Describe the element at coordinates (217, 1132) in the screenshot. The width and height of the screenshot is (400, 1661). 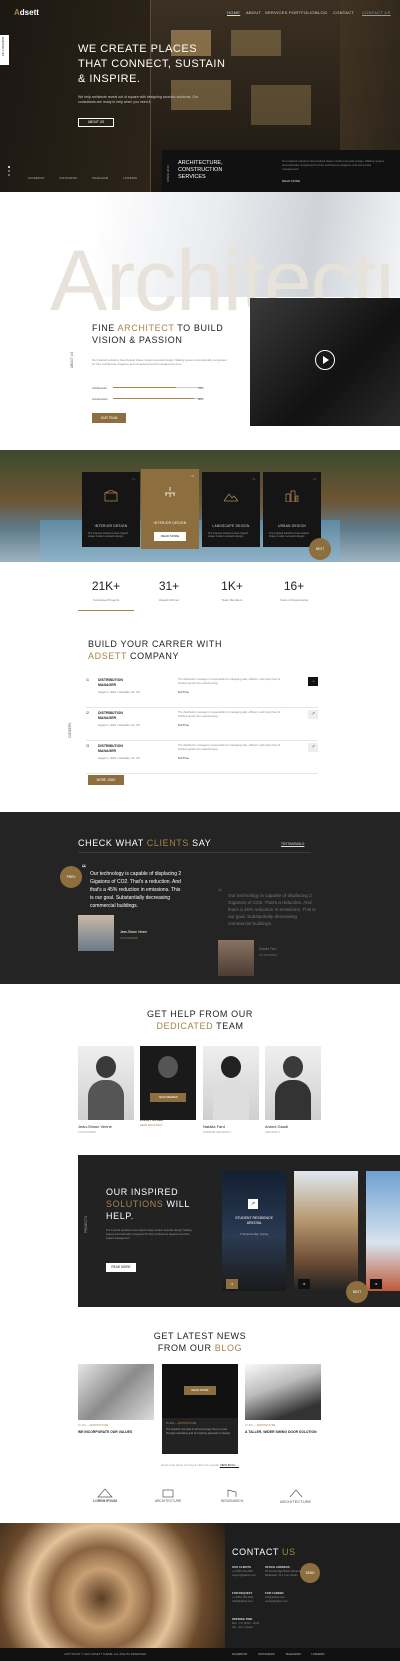
I see `team-member-role: INTERIOR ARCHITECT` at that location.